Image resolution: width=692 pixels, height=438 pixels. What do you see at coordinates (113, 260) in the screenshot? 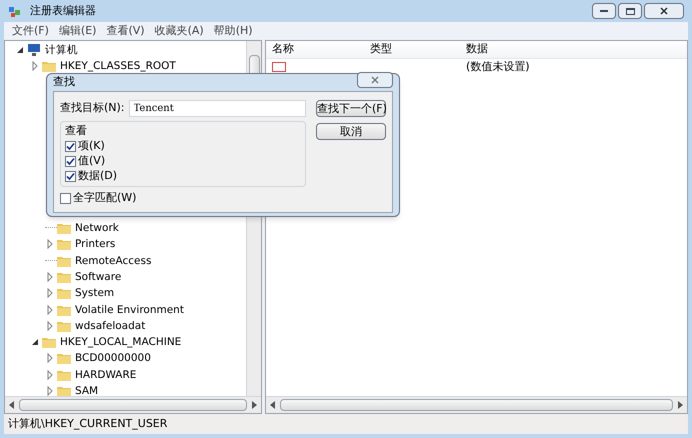
I see `tree-item: RemoteAccess` at bounding box center [113, 260].